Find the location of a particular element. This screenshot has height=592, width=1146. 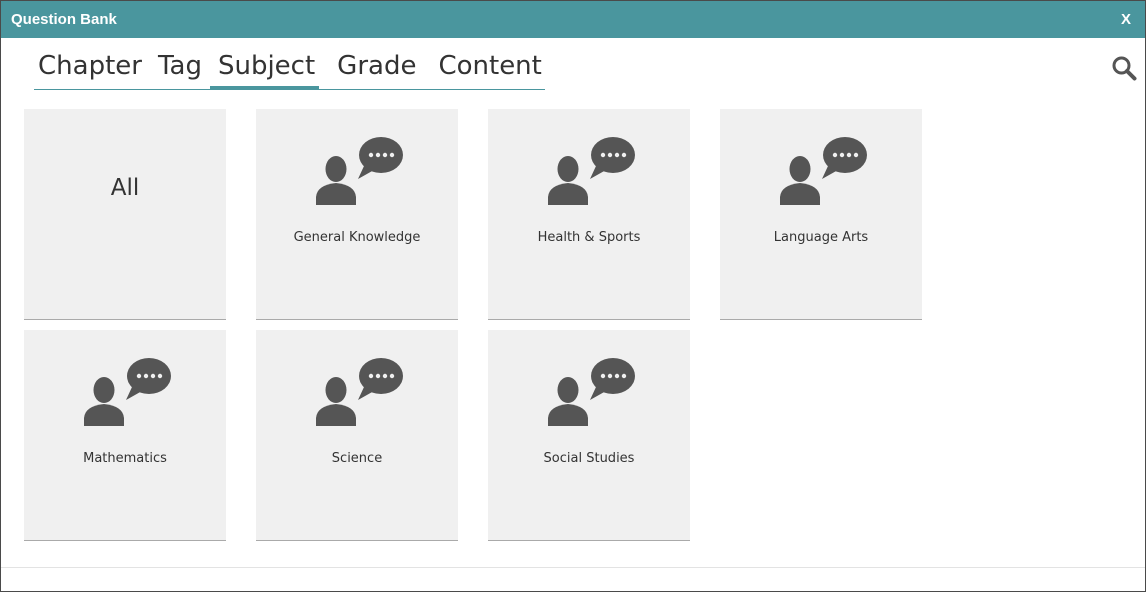

subject-card-mathematics: Mathematics is located at coordinates (125, 435).